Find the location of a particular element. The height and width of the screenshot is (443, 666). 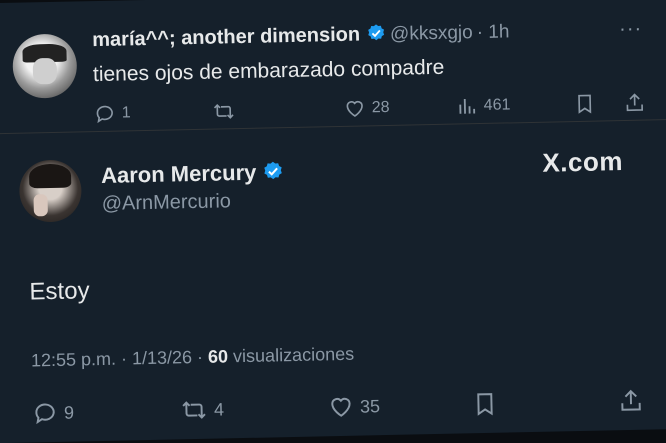

avatar-hair is located at coordinates (50, 176).